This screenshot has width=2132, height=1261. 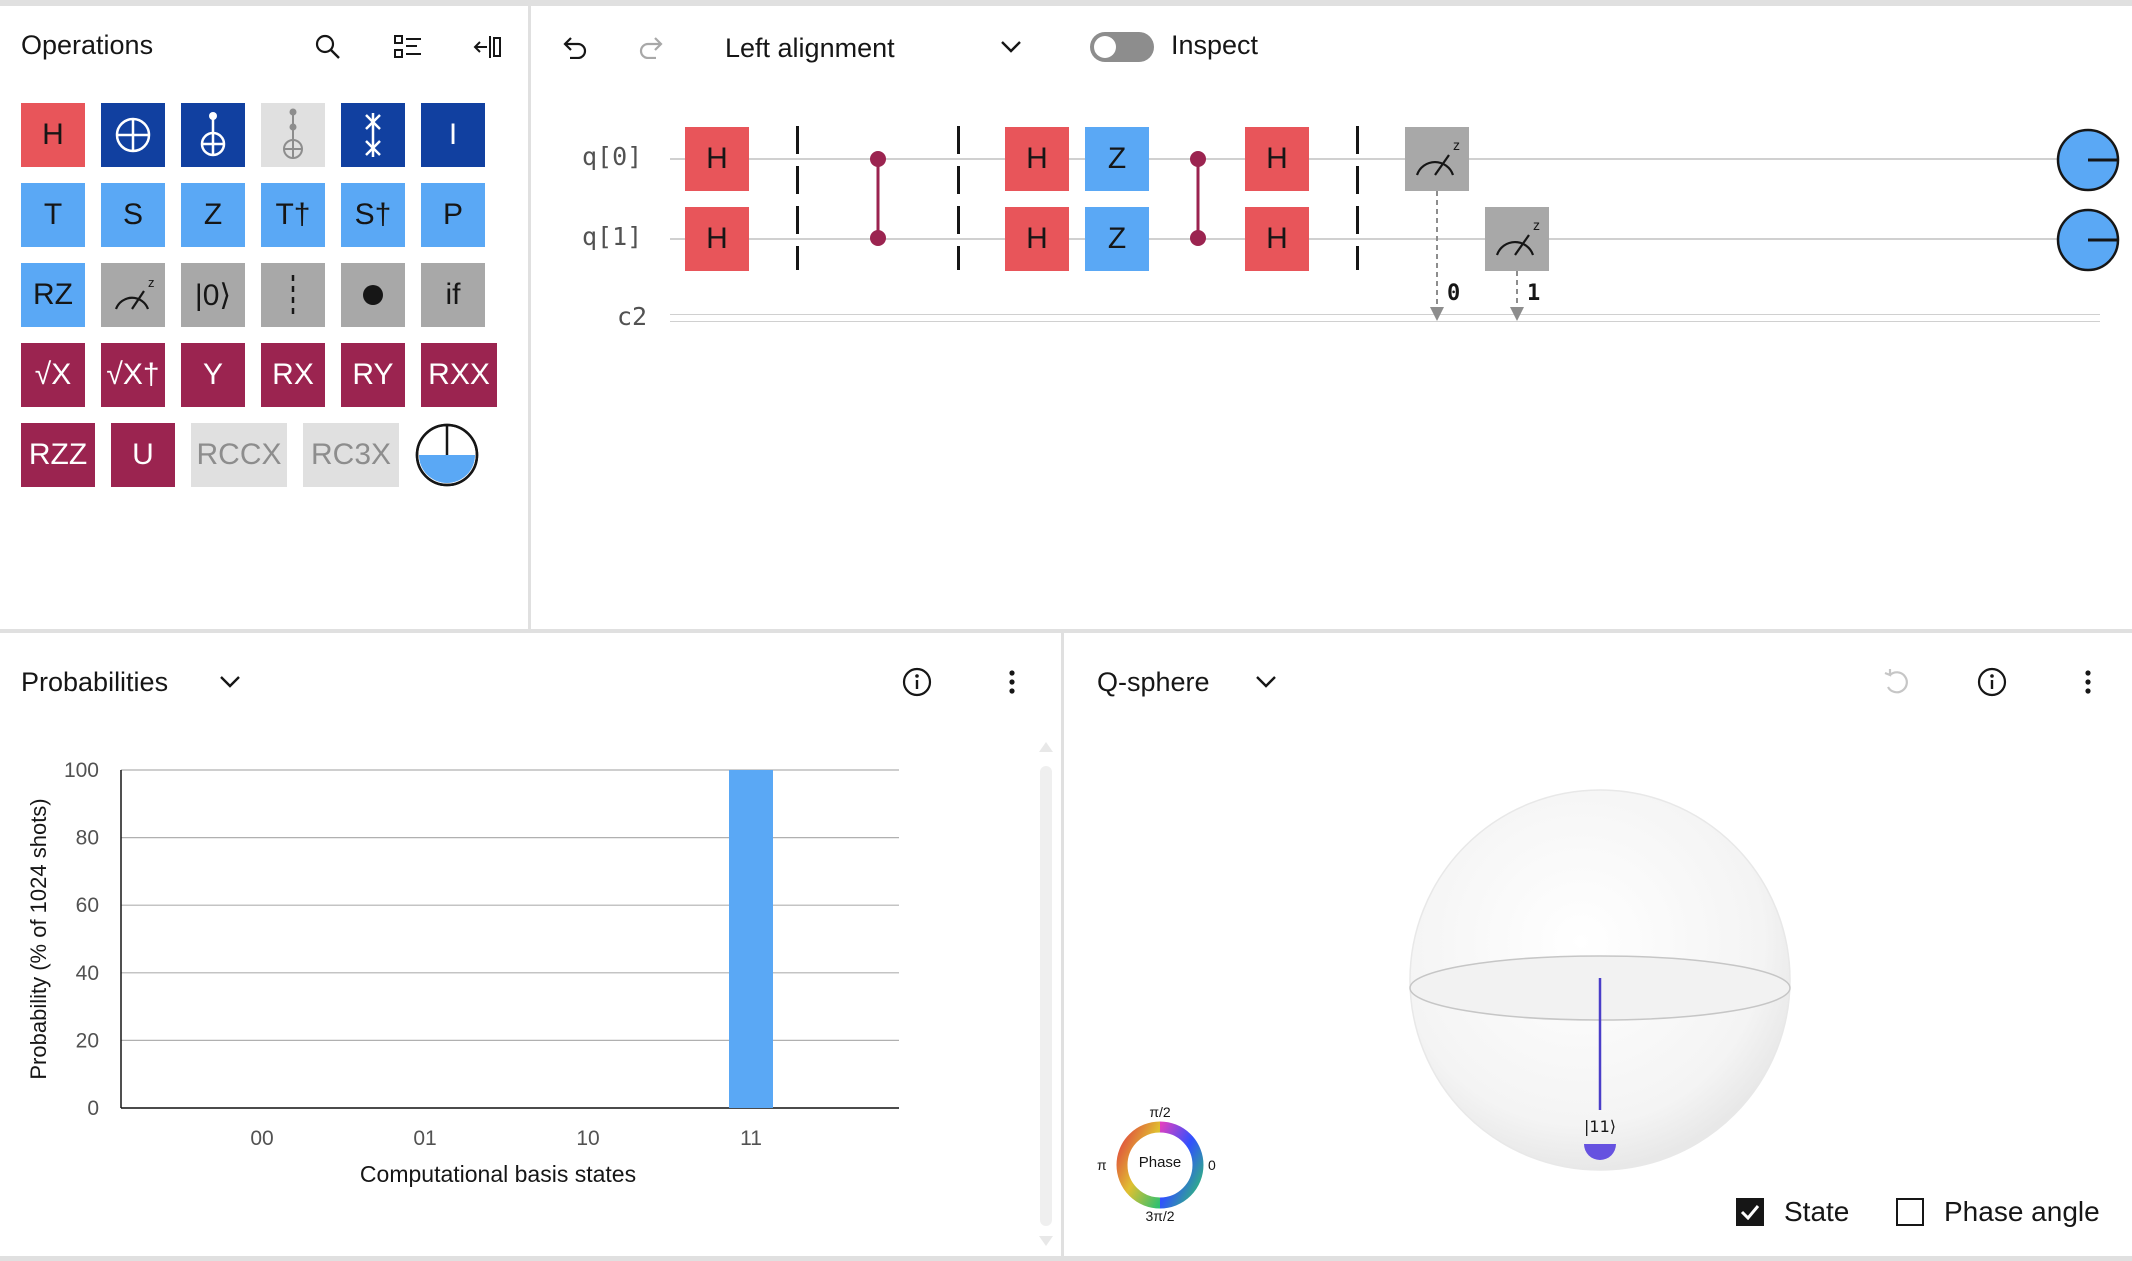 I want to click on sxdg-gate: √X†, so click(x=133, y=375).